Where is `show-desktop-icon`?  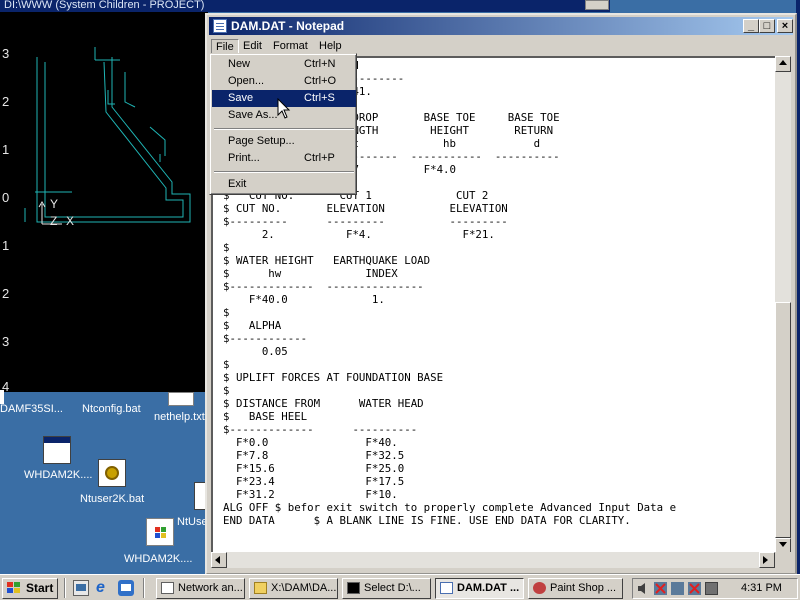
show-desktop-icon is located at coordinates (81, 588).